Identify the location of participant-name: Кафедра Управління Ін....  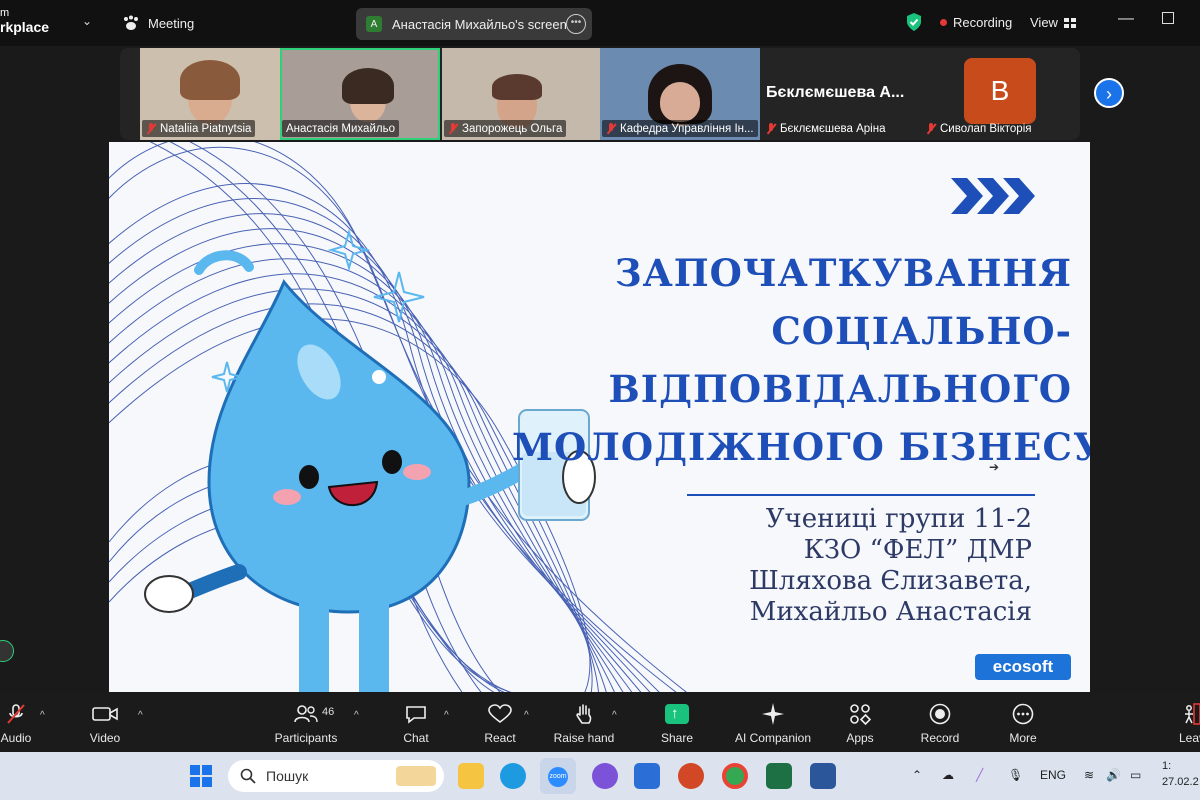
(680, 128).